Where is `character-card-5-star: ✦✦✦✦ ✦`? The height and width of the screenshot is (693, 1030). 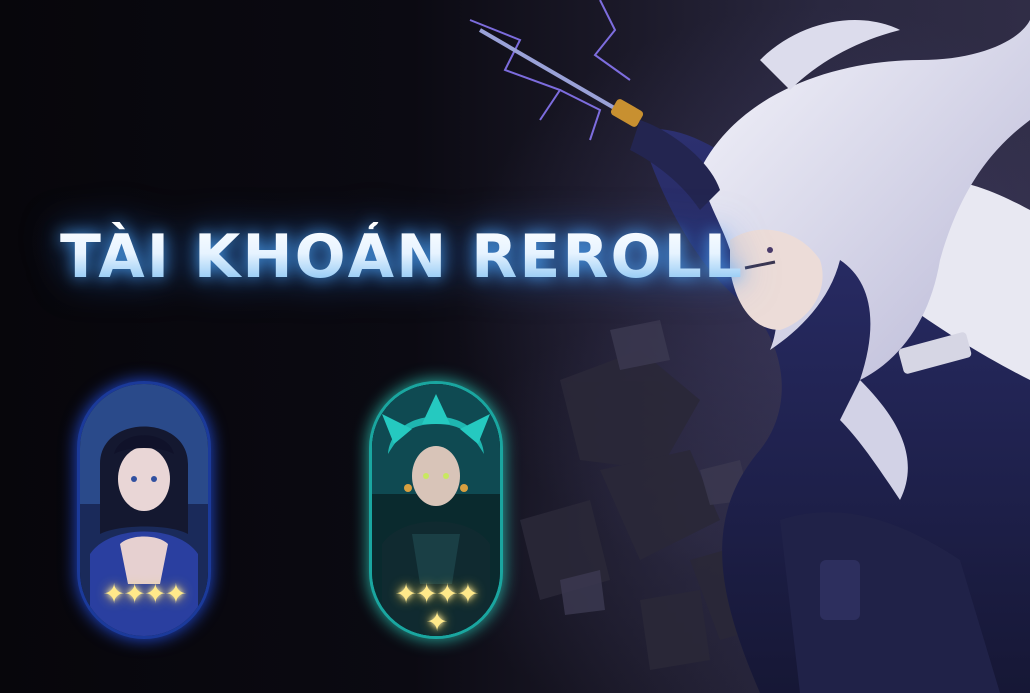
character-card-5-star: ✦✦✦✦ ✦ is located at coordinates (436, 510).